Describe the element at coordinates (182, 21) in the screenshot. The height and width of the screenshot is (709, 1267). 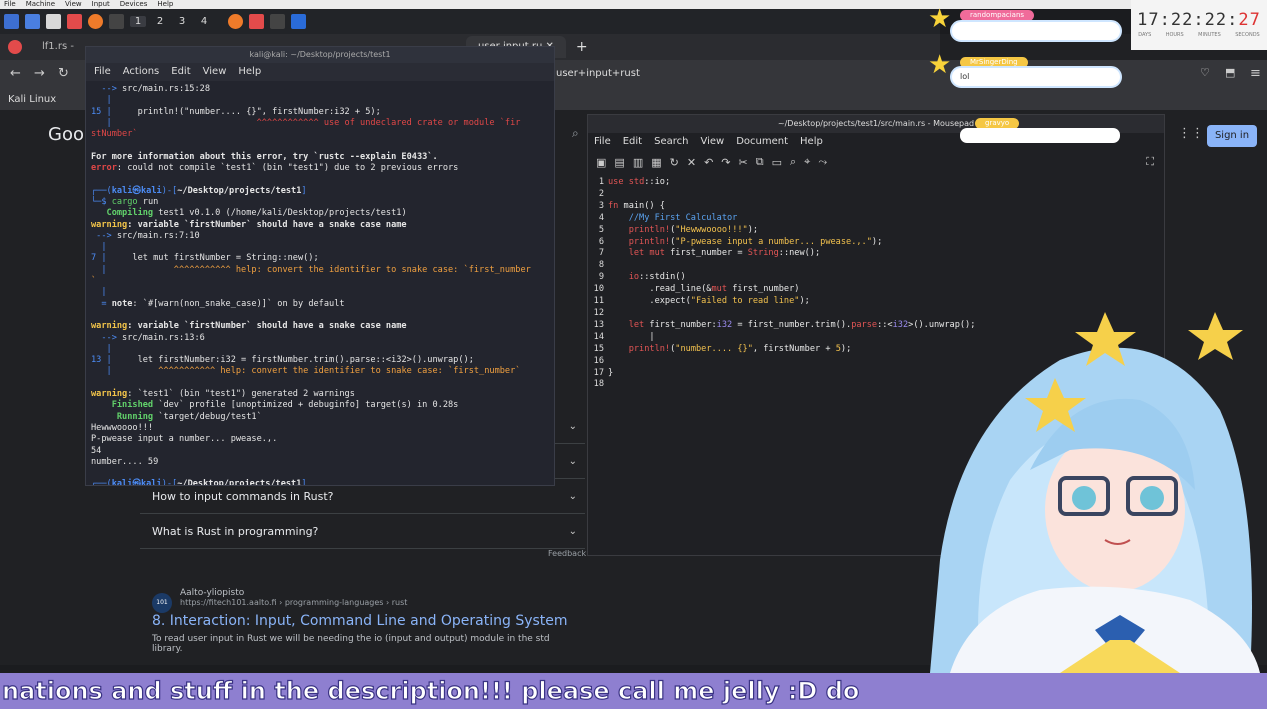
I see `workspace-3: 3` at that location.